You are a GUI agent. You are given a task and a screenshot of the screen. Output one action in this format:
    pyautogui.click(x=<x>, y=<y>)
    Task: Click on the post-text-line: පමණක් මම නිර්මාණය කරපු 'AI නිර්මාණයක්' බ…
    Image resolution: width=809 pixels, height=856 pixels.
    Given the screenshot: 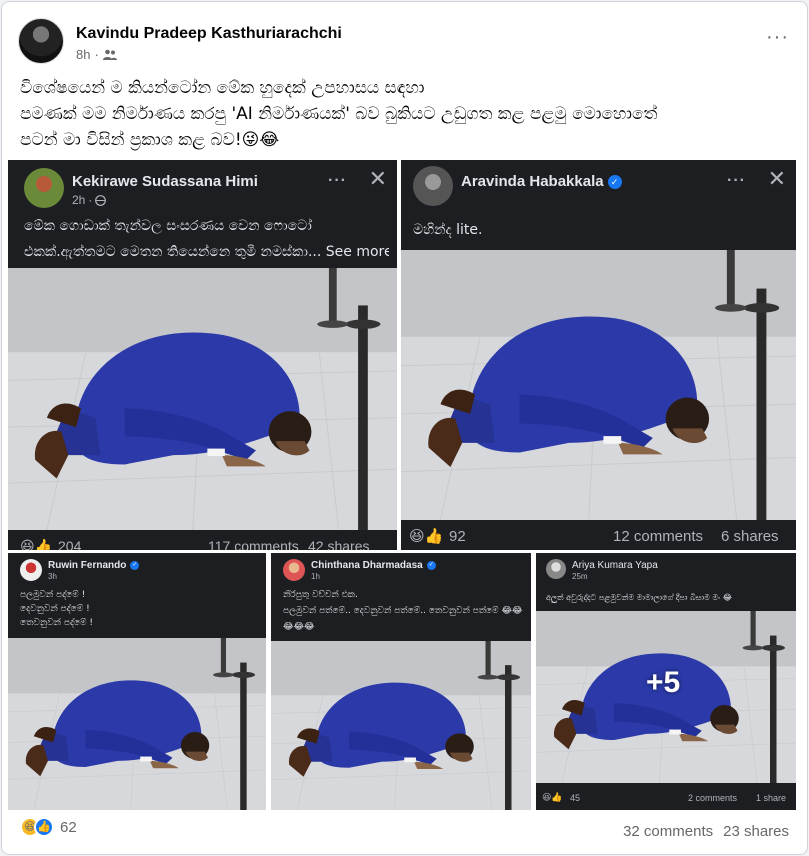 What is the action you would take?
    pyautogui.click(x=339, y=114)
    